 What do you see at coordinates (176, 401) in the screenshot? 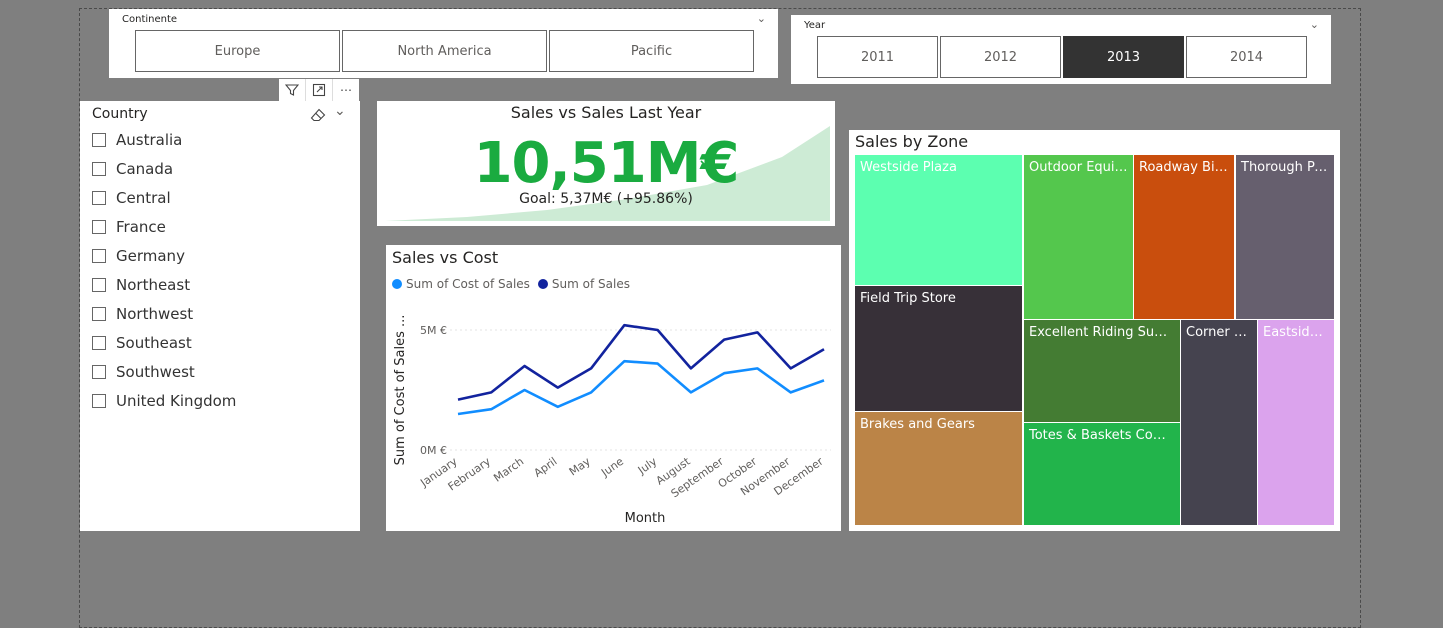
I see `country-label: United Kingdom` at bounding box center [176, 401].